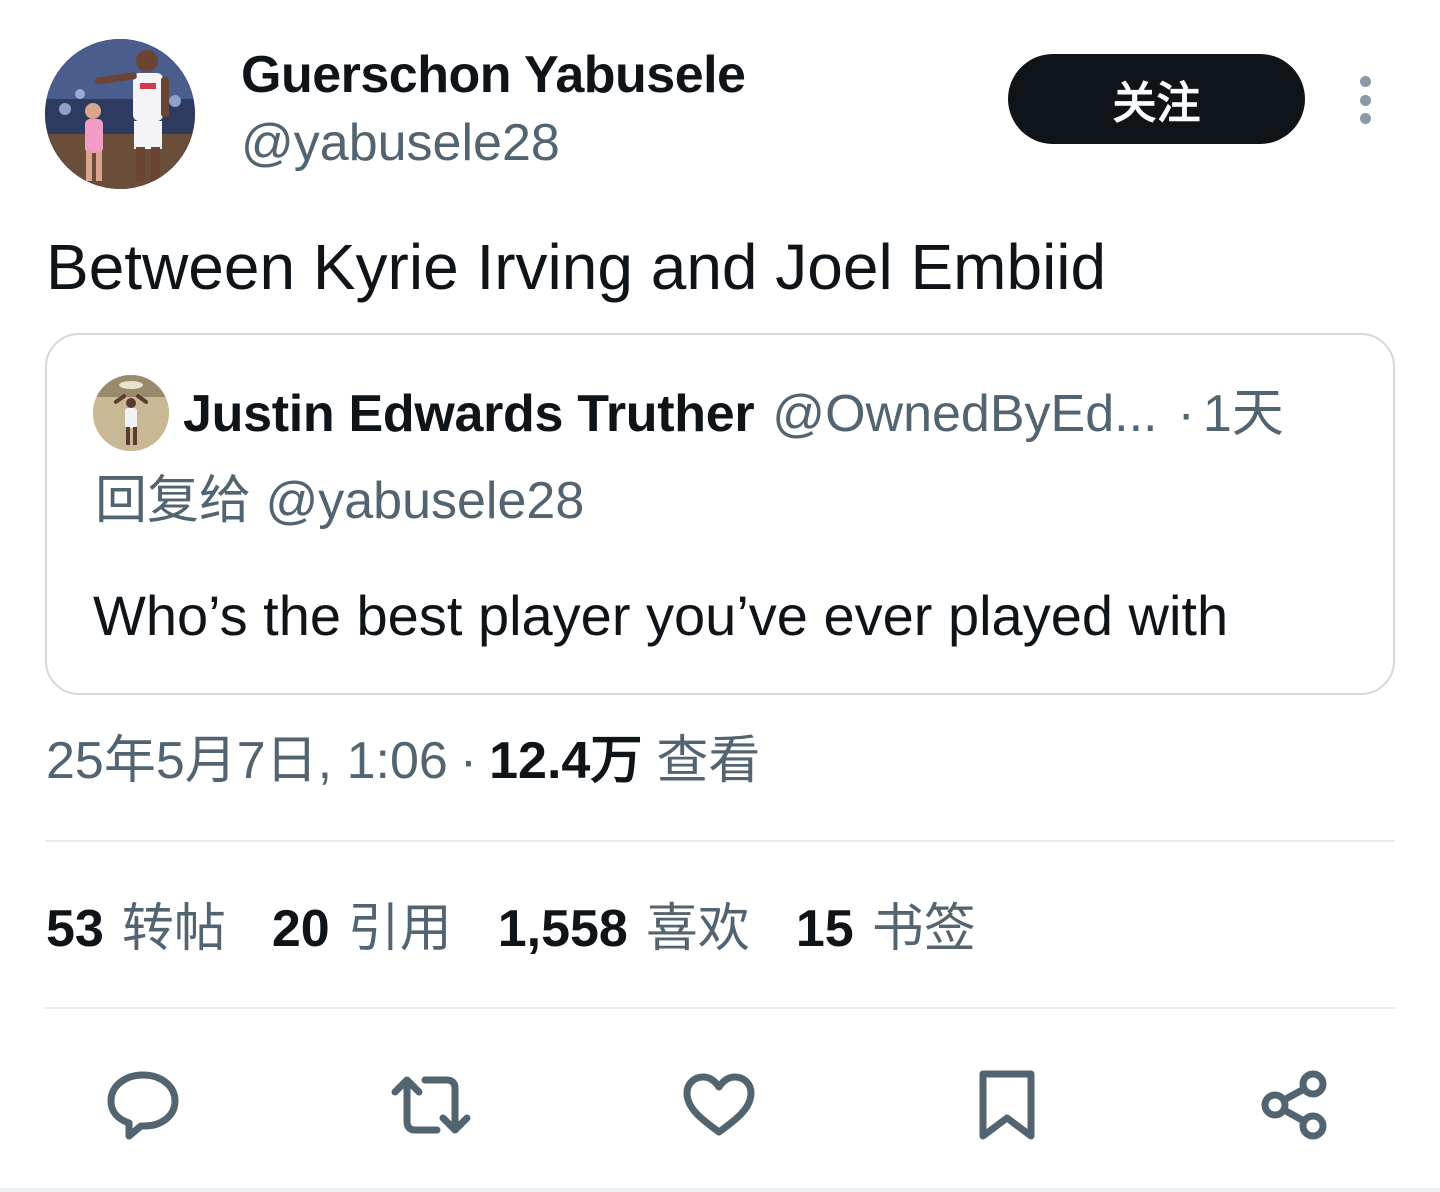 This screenshot has height=1192, width=1440. I want to click on share-icon, so click(1295, 1105).